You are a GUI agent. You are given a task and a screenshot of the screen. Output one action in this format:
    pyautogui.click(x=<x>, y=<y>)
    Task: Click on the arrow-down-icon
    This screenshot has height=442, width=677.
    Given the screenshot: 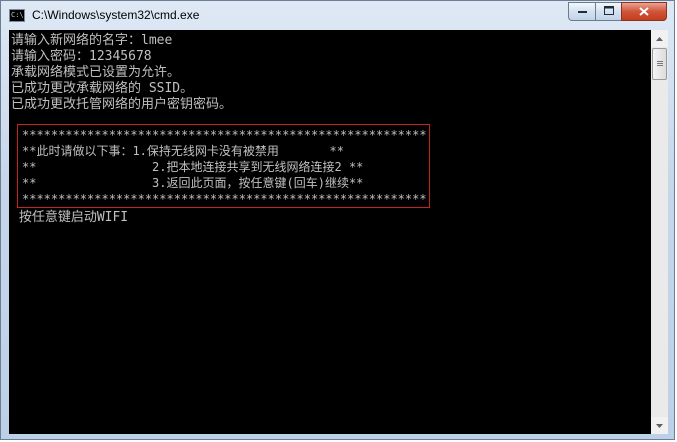 What is the action you would take?
    pyautogui.click(x=659, y=425)
    